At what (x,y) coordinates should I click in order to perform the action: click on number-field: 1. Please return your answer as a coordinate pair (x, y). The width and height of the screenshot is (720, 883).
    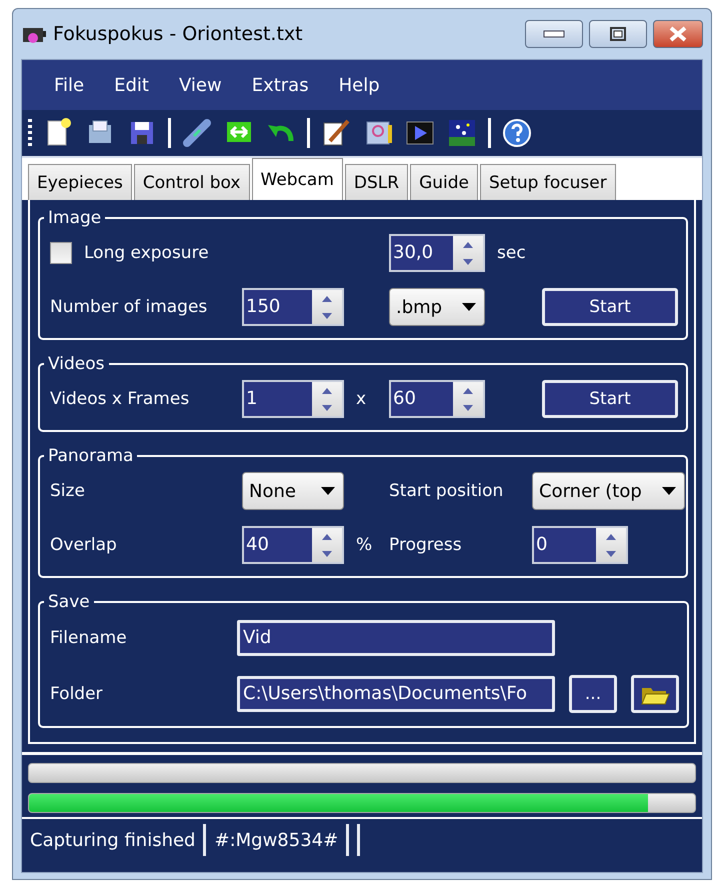
    Looking at the image, I should click on (293, 399).